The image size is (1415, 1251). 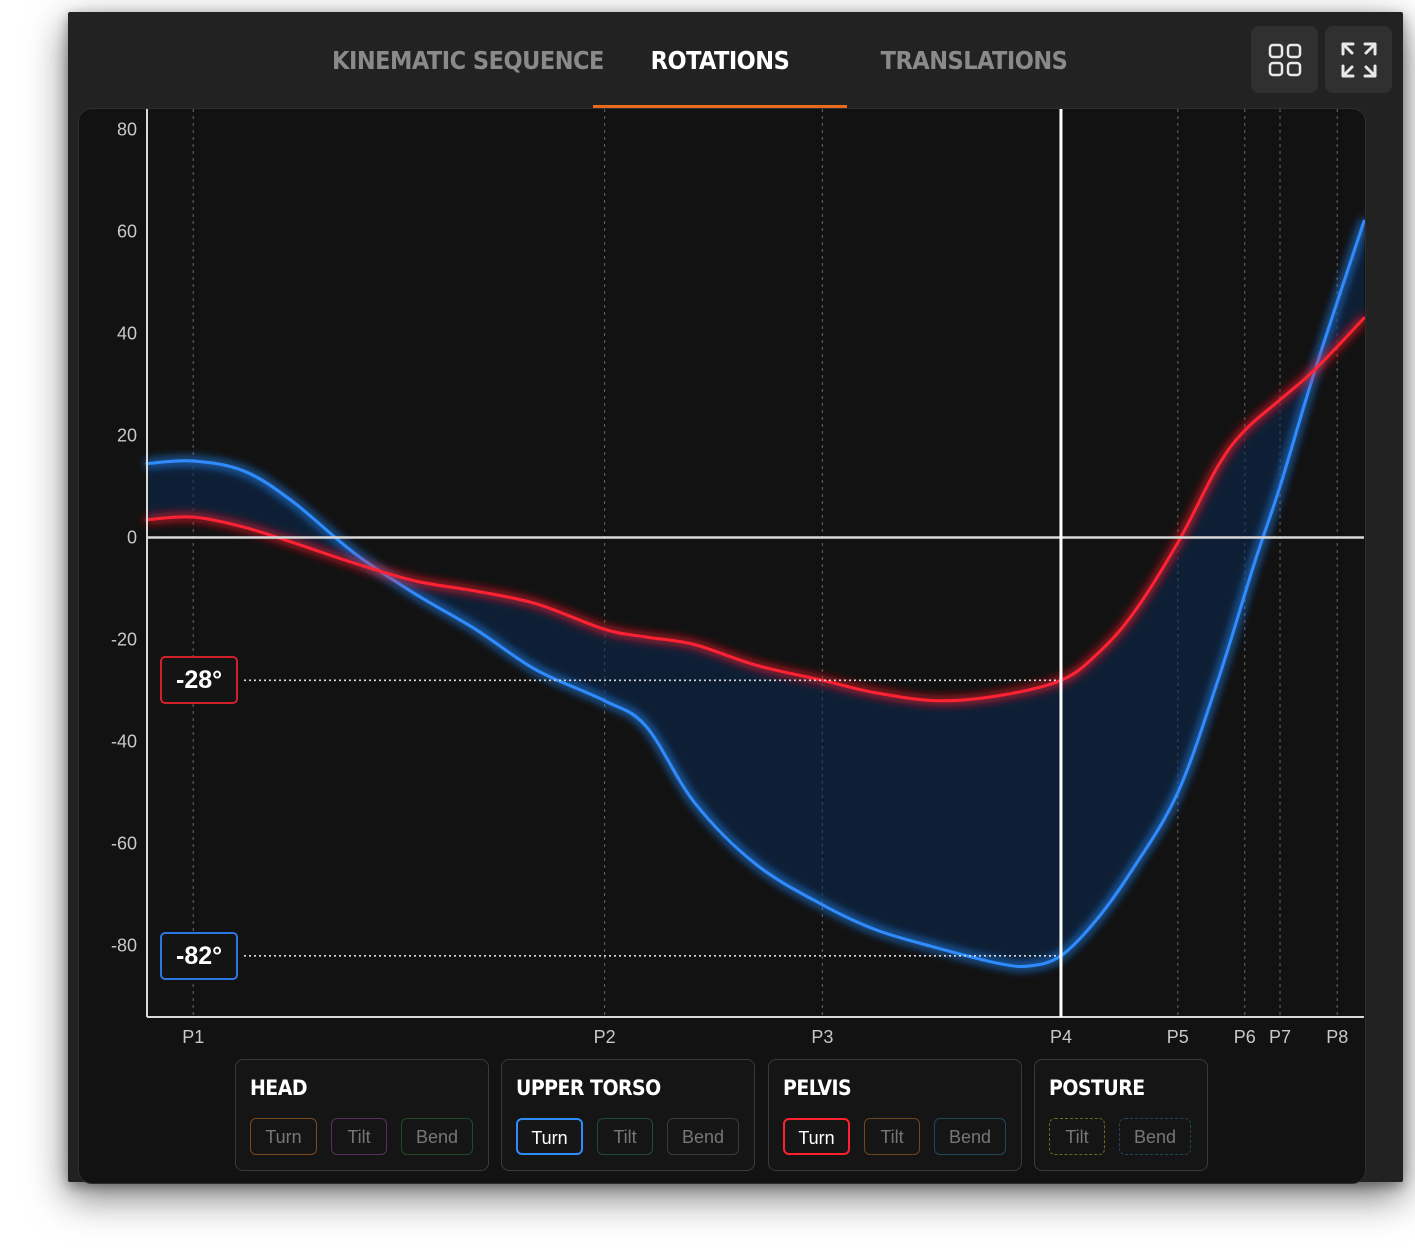 What do you see at coordinates (720, 60) in the screenshot?
I see `tab-rotations: ROTATIONS` at bounding box center [720, 60].